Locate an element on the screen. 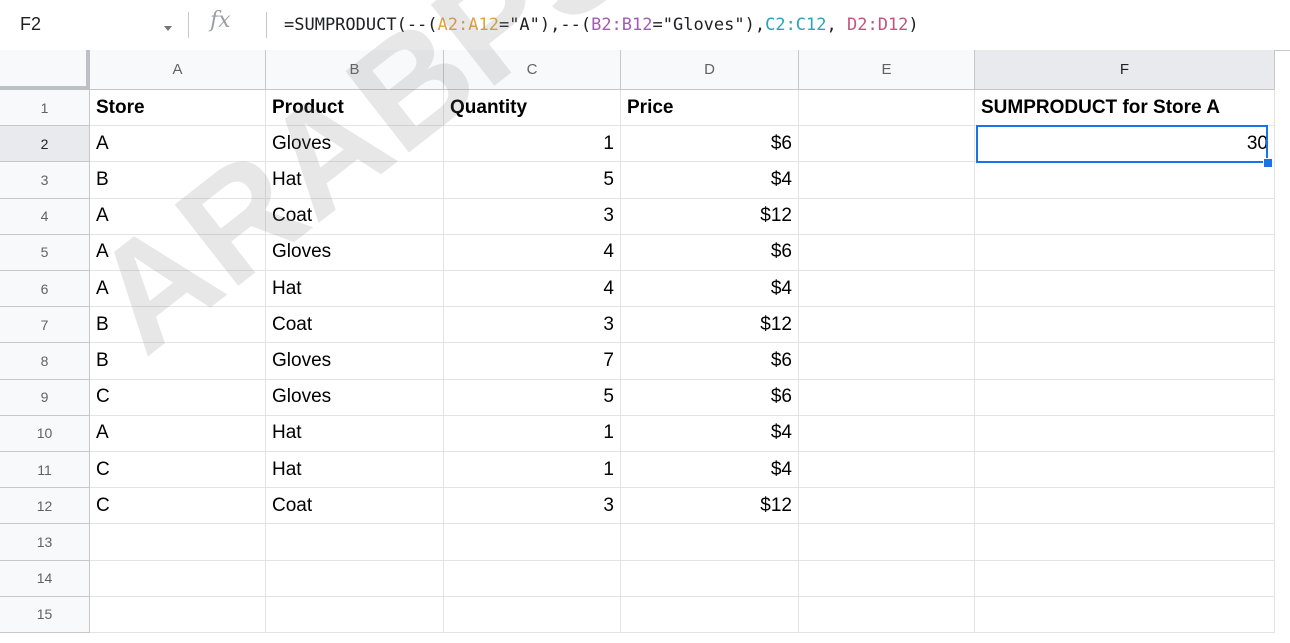  cell-e10 is located at coordinates (887, 433).